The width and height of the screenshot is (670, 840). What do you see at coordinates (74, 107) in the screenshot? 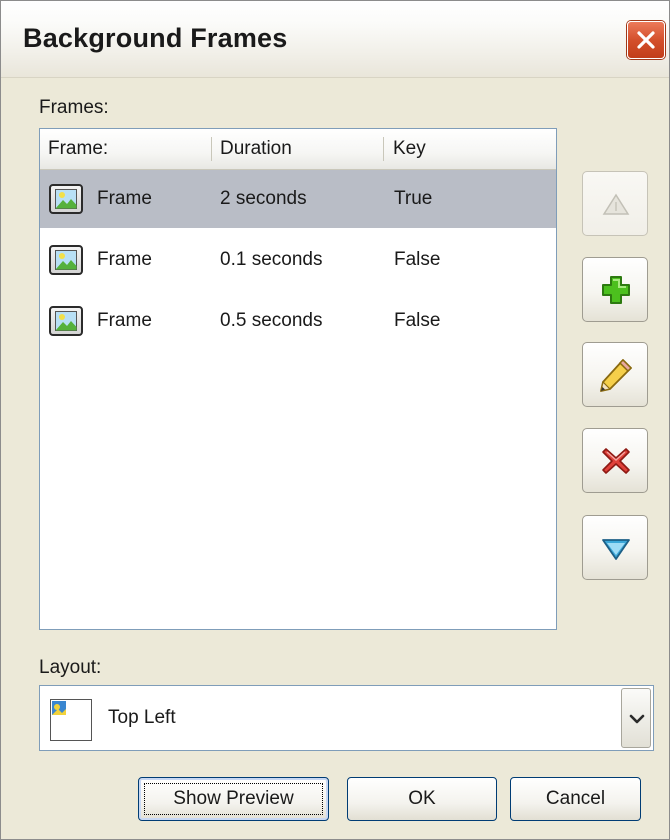
I see `frames-label: Frames:` at bounding box center [74, 107].